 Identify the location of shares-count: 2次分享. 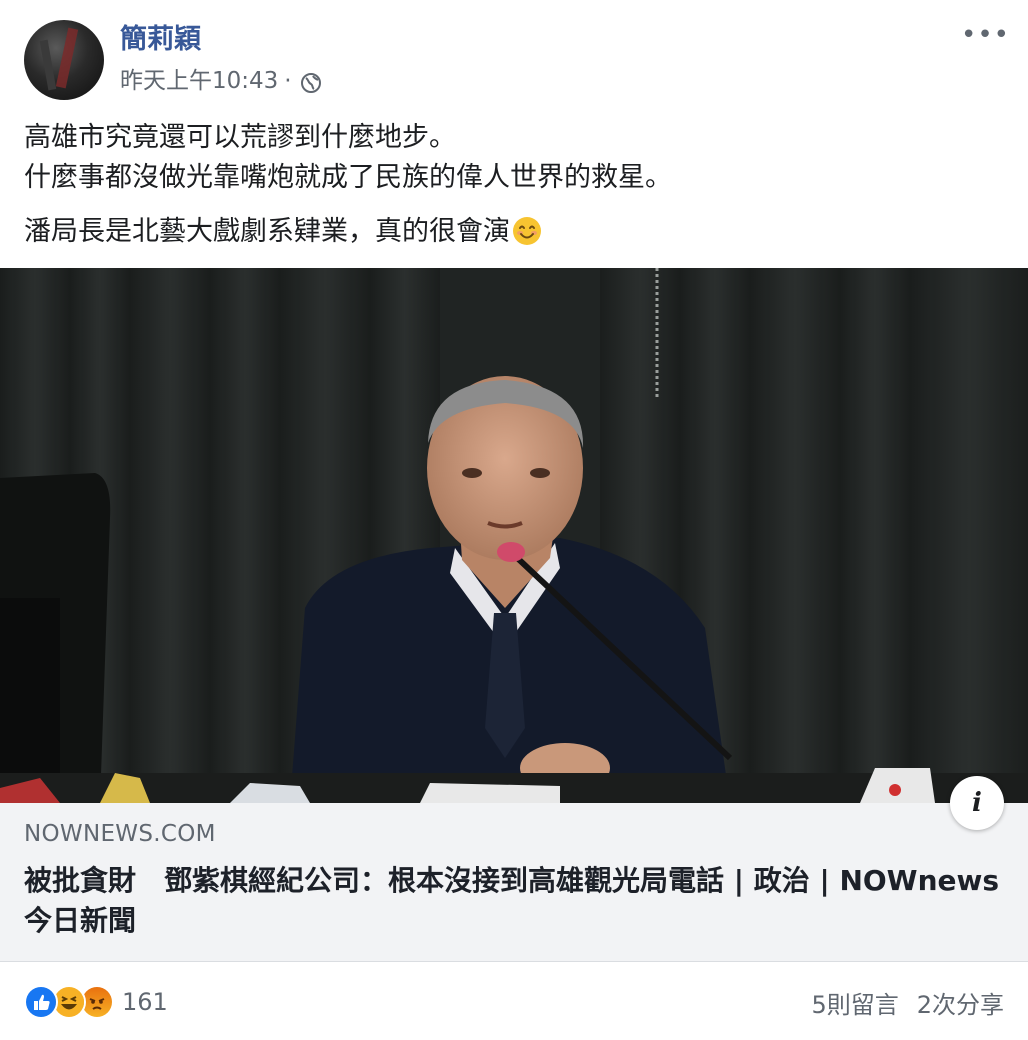
(960, 1002).